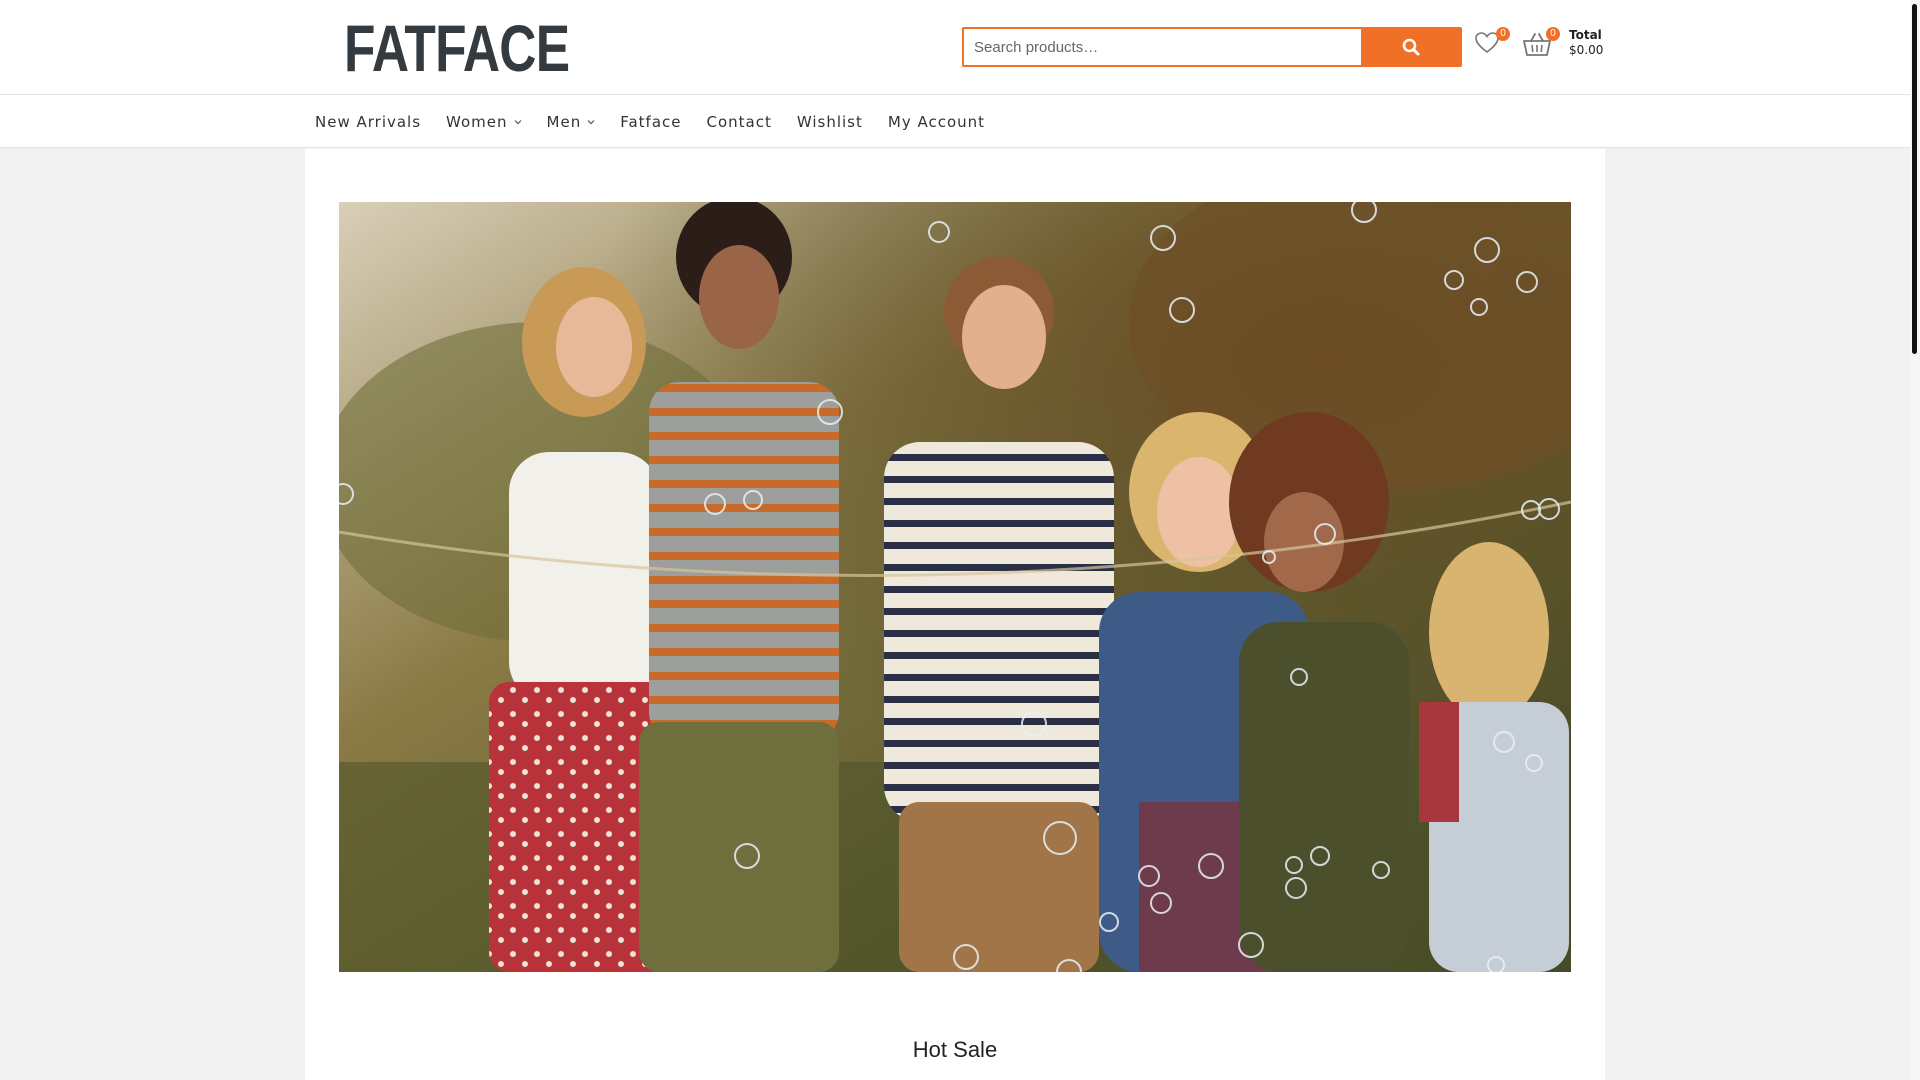 This screenshot has height=1080, width=1920. I want to click on nav-item-contact: Contact, so click(739, 122).